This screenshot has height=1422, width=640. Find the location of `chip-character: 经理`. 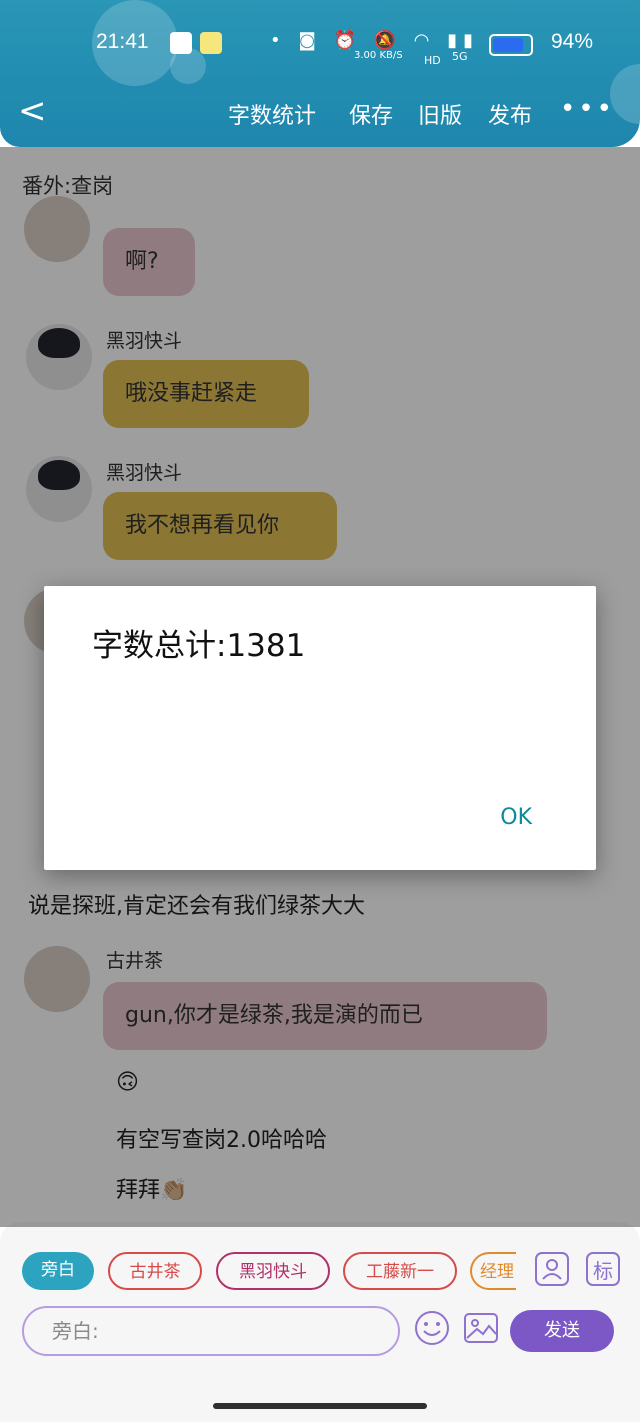

chip-character: 经理 is located at coordinates (493, 1271).